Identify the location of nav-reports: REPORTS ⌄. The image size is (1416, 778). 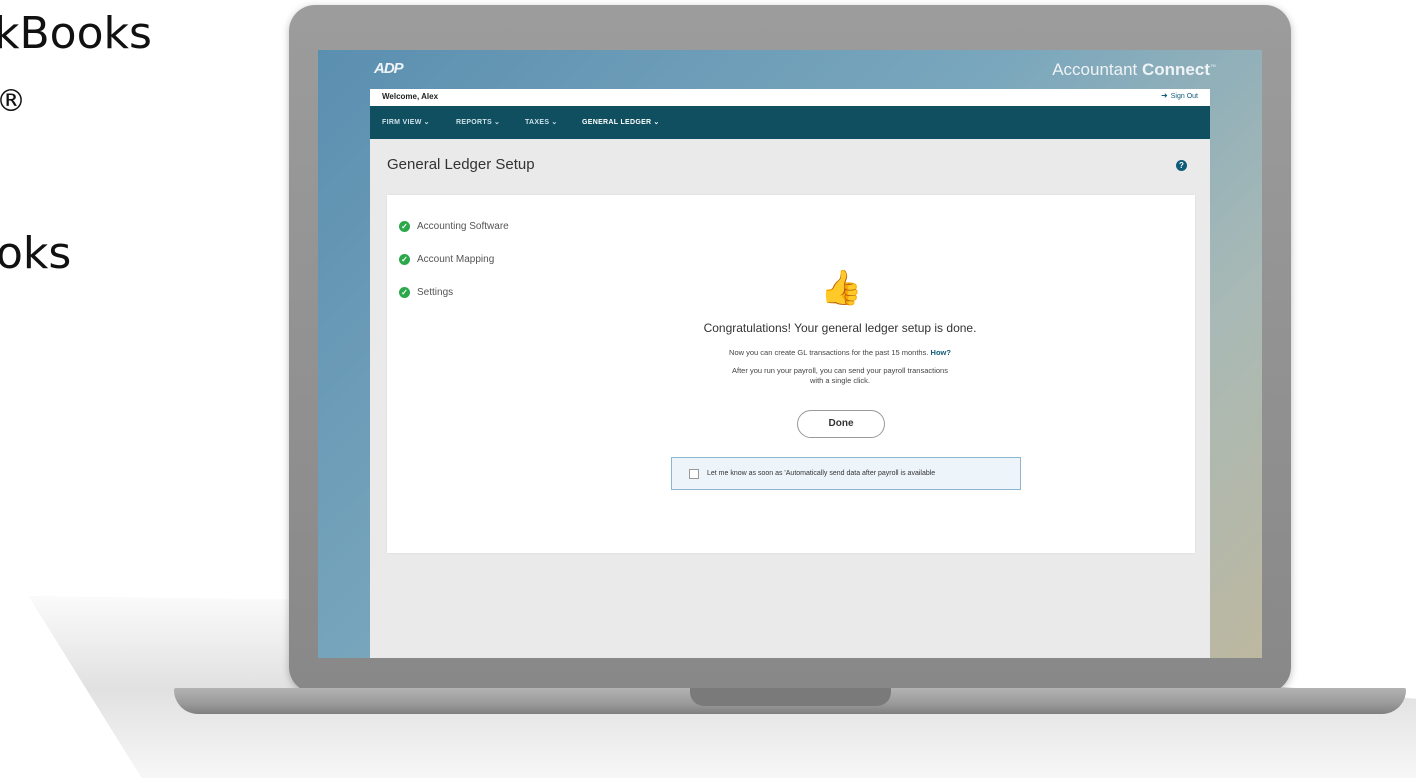
(478, 122).